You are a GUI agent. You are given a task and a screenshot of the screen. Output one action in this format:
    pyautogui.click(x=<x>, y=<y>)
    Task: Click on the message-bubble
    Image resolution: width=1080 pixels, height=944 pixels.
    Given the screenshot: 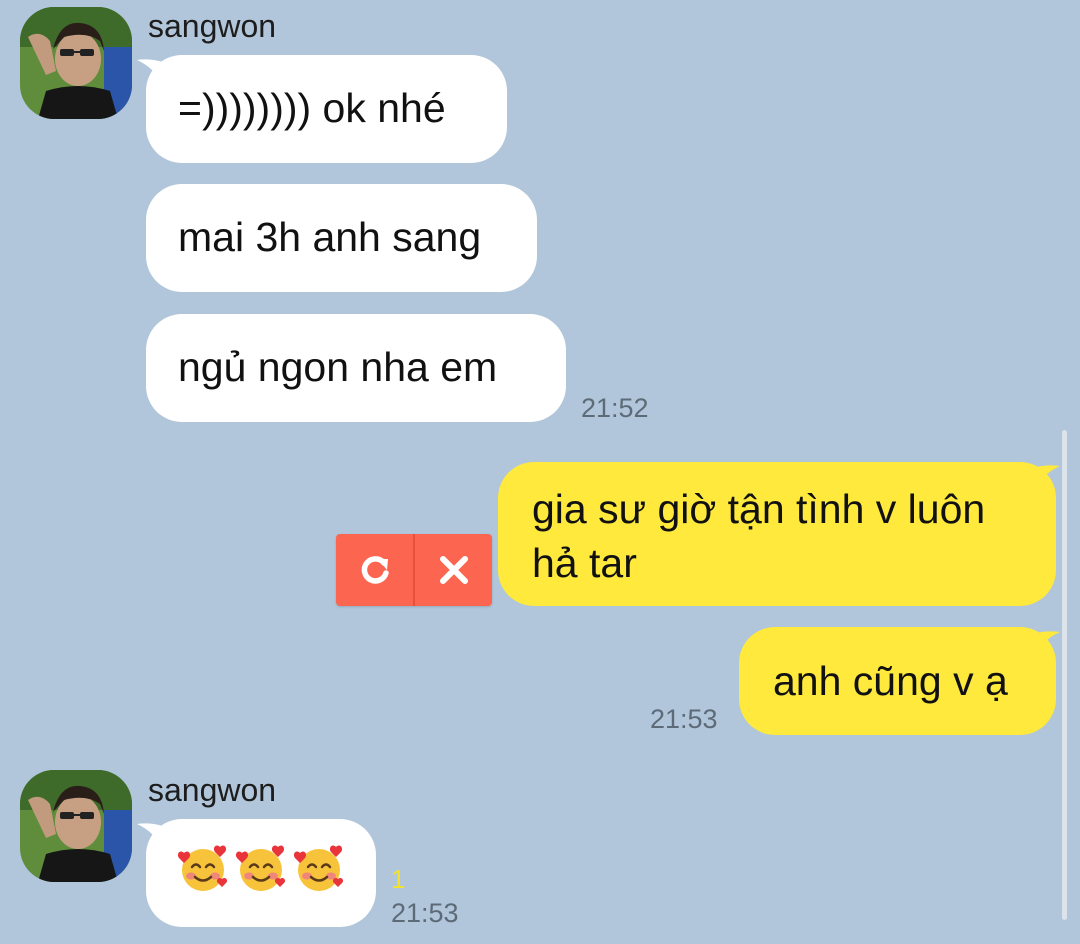 What is the action you would take?
    pyautogui.click(x=261, y=873)
    